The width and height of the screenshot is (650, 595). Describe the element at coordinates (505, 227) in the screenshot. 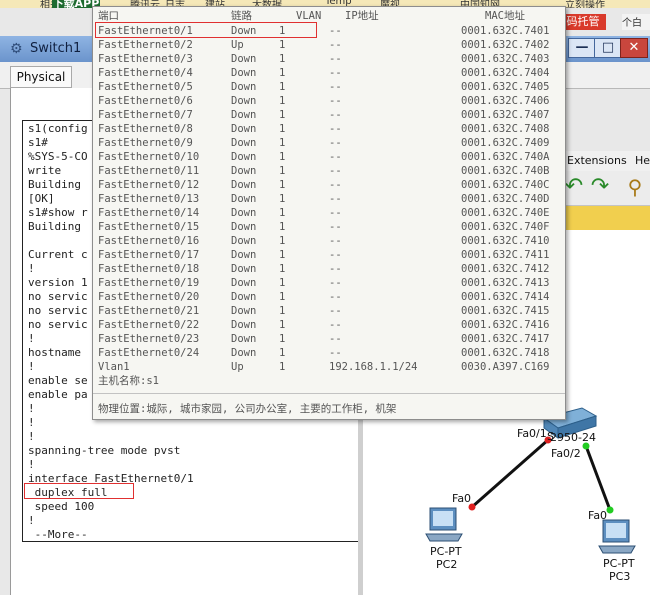

I see `port-cell-mac: 0001.632C.740F` at that location.